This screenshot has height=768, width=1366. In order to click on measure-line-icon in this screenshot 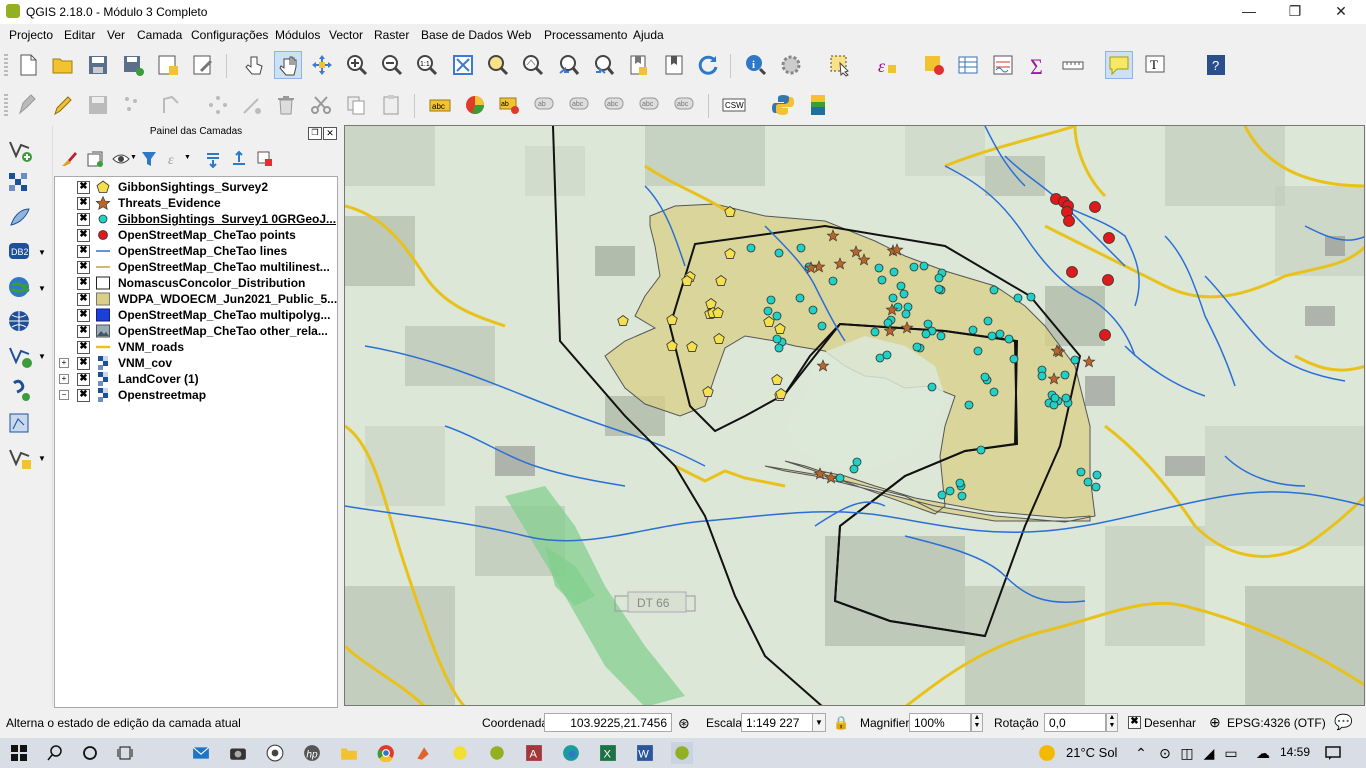, I will do `click(1073, 65)`.